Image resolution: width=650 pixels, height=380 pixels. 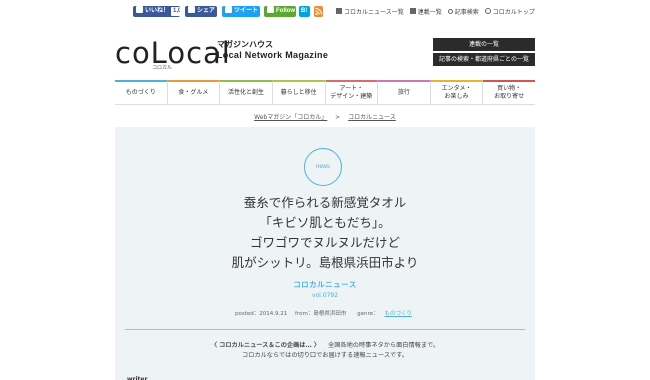 What do you see at coordinates (325, 329) in the screenshot?
I see `divider` at bounding box center [325, 329].